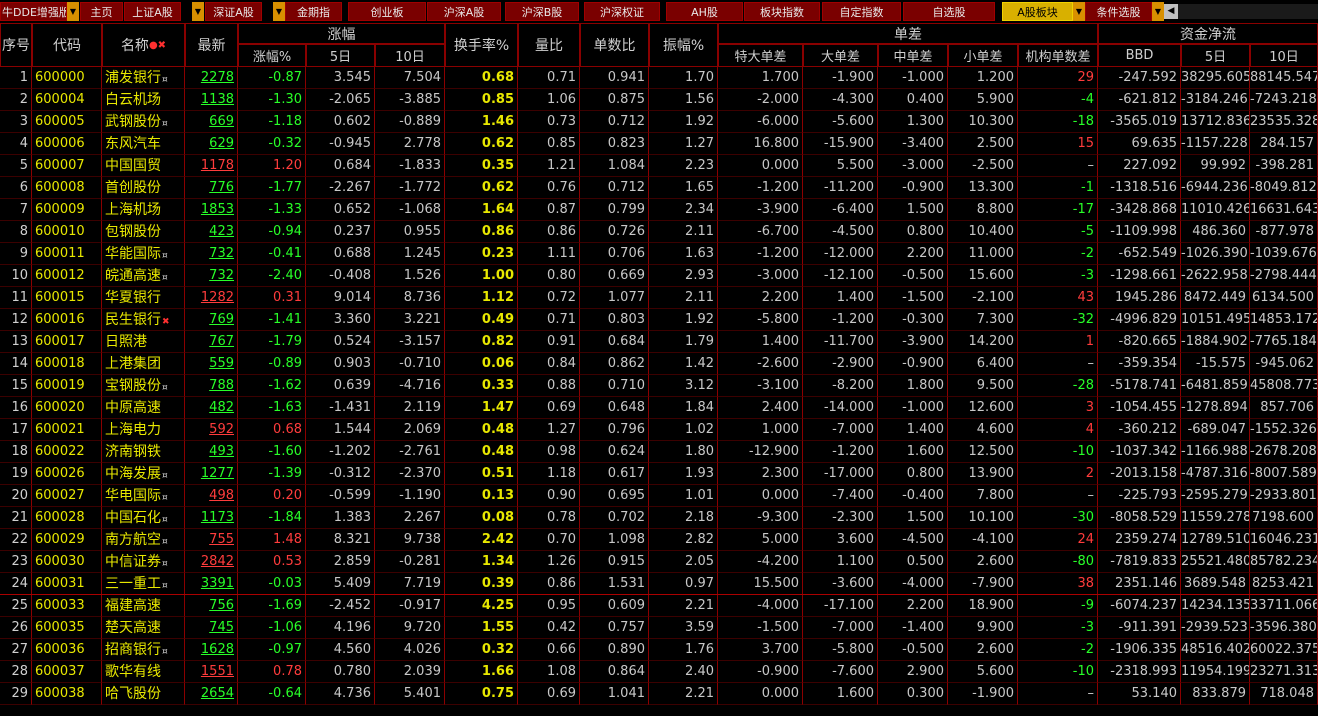  I want to click on tab-14: 条件选股, so click(1118, 11).